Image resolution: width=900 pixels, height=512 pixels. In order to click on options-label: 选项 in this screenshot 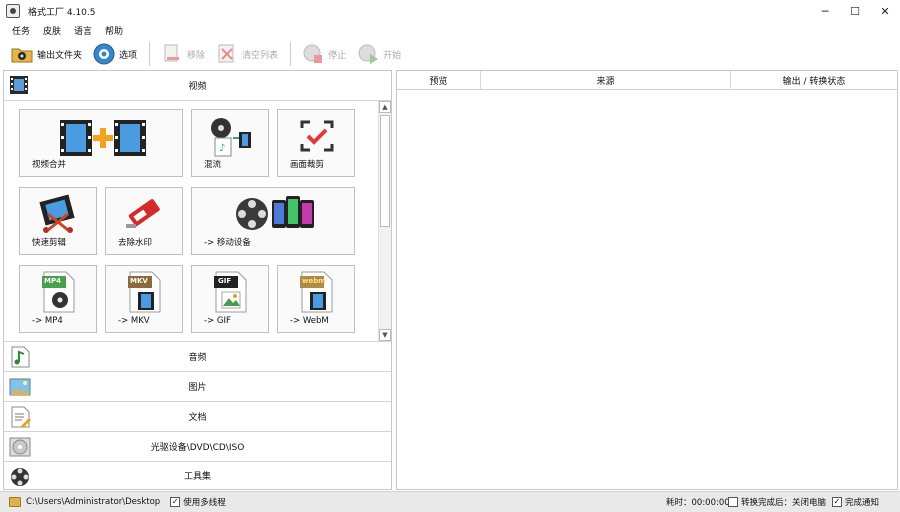, I will do `click(128, 55)`.